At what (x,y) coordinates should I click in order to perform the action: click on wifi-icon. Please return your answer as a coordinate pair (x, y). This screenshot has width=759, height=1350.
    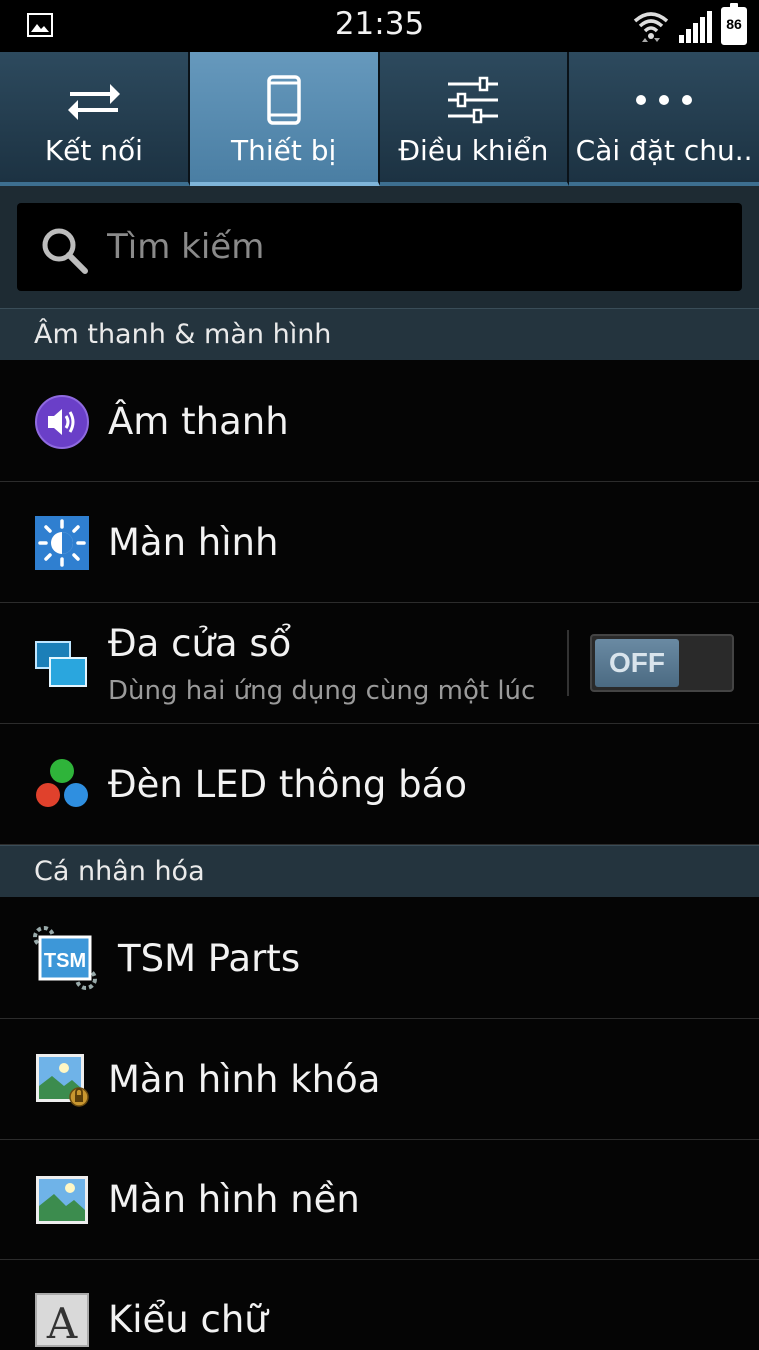
    Looking at the image, I should click on (651, 27).